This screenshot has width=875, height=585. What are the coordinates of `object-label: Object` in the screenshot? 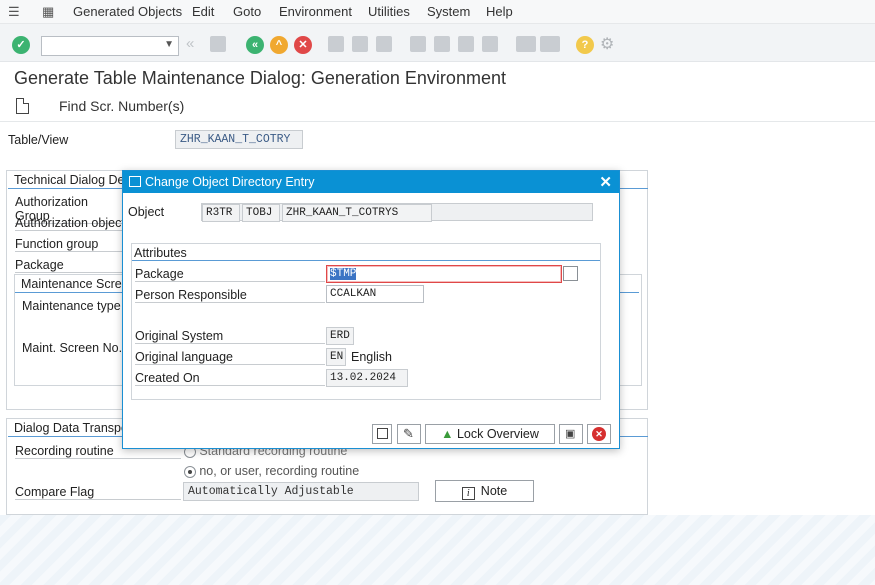 It's located at (146, 212).